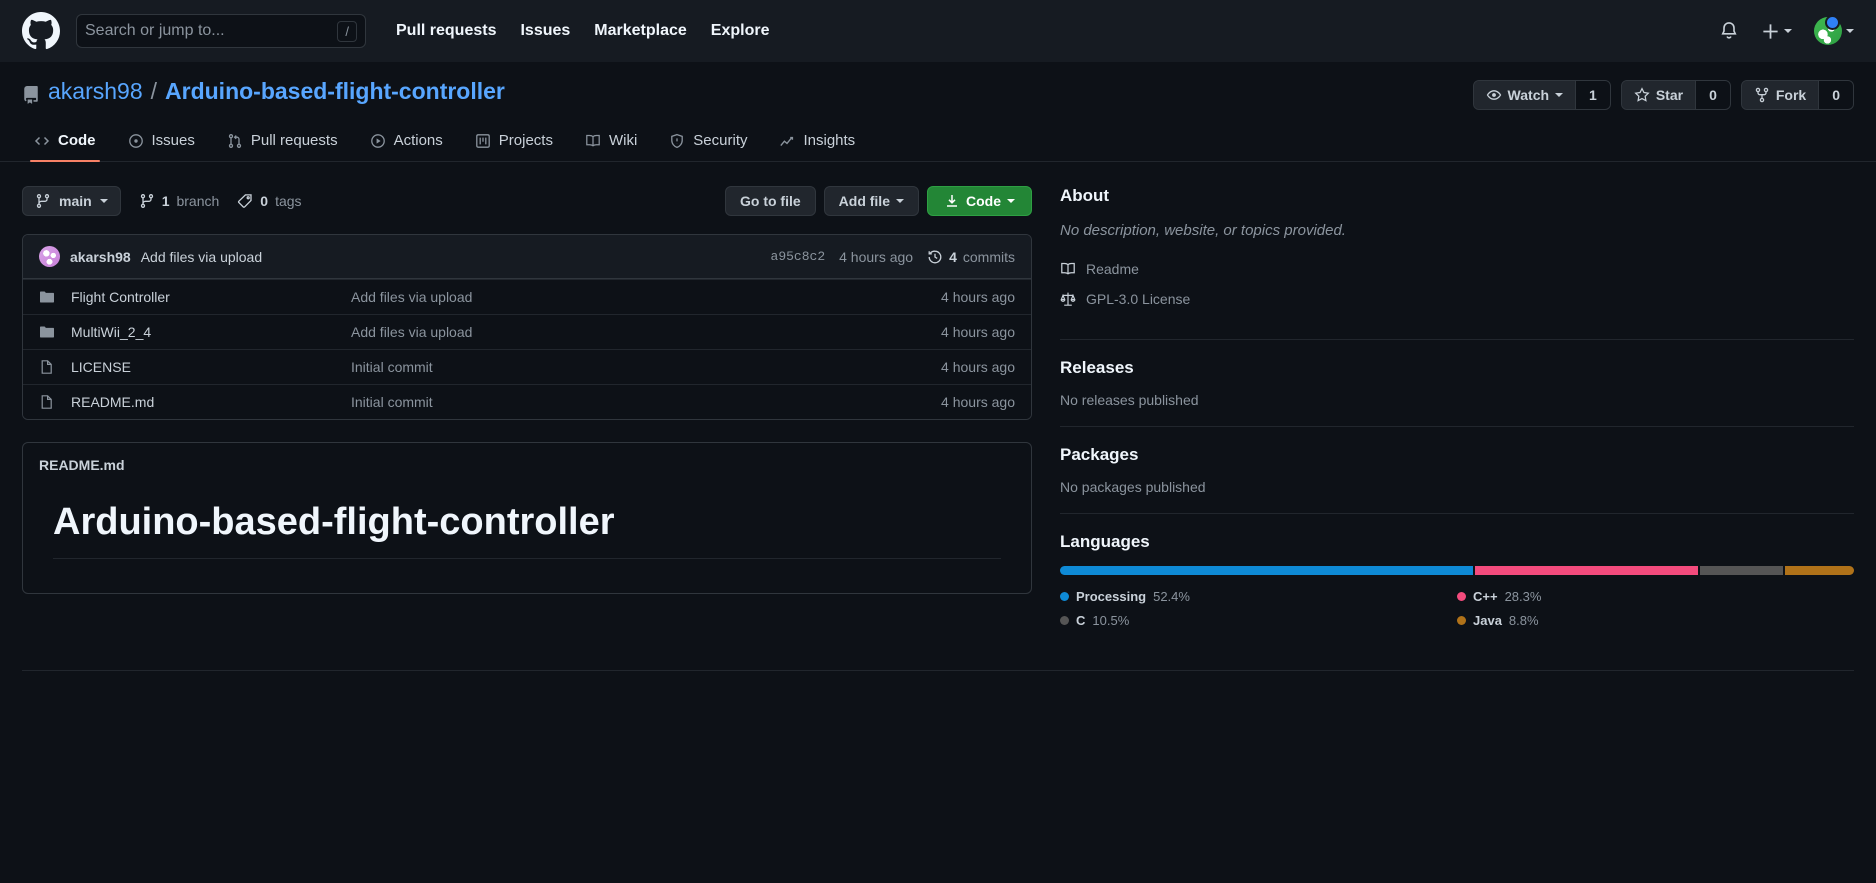  Describe the element at coordinates (611, 142) in the screenshot. I see `tab-wiki: Wiki` at that location.